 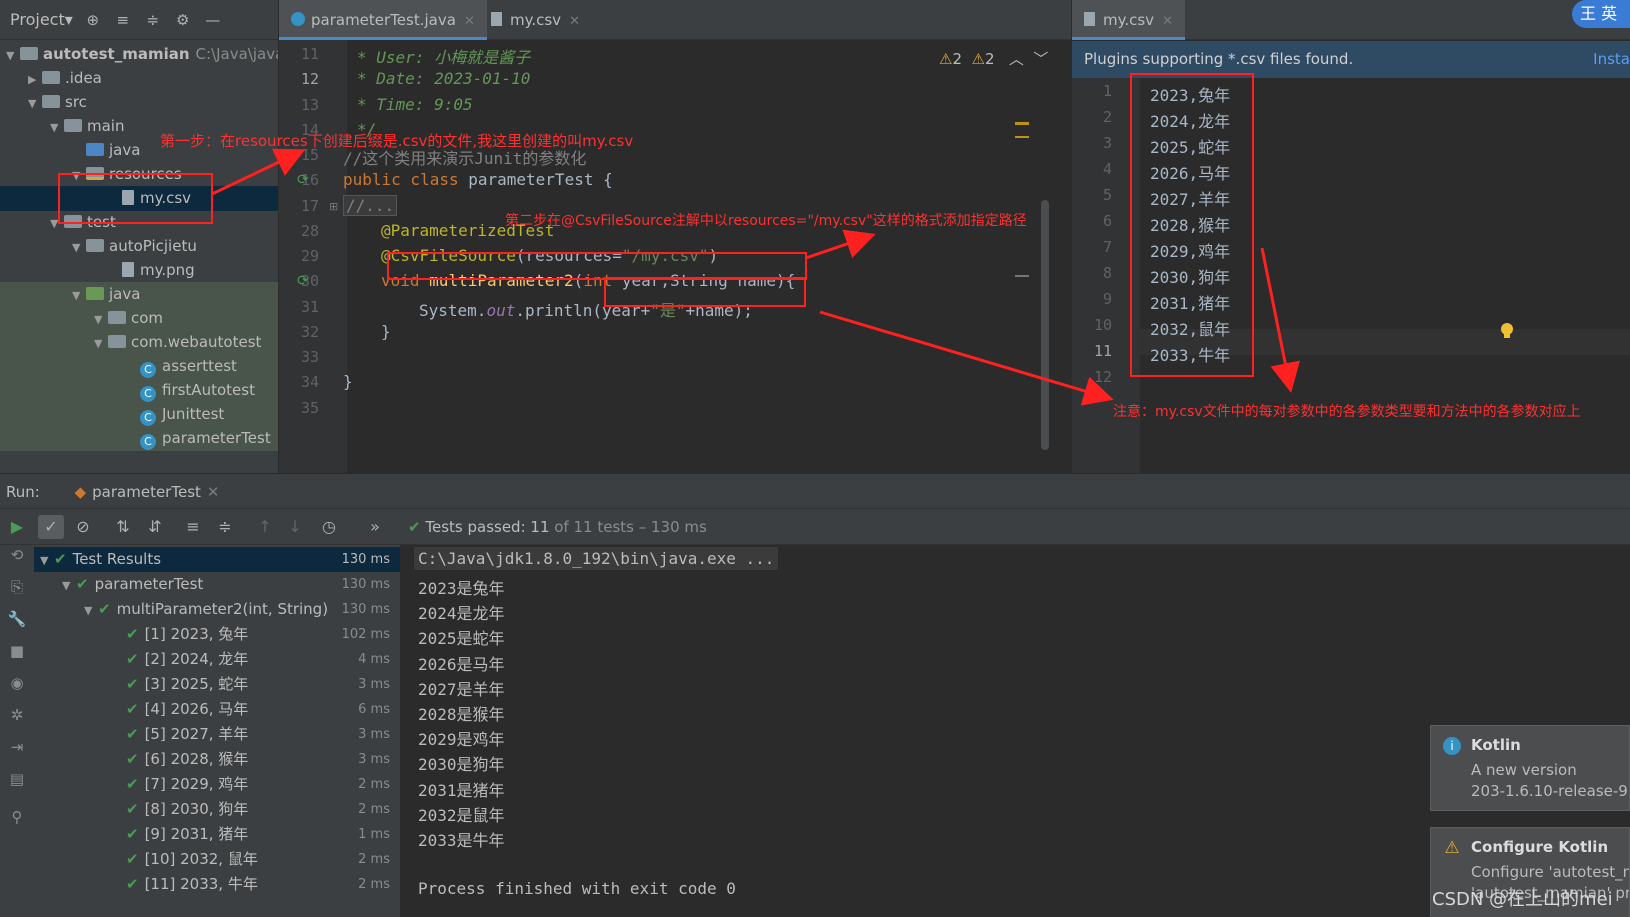 I want to click on settings-icon: ✲, so click(x=17, y=715).